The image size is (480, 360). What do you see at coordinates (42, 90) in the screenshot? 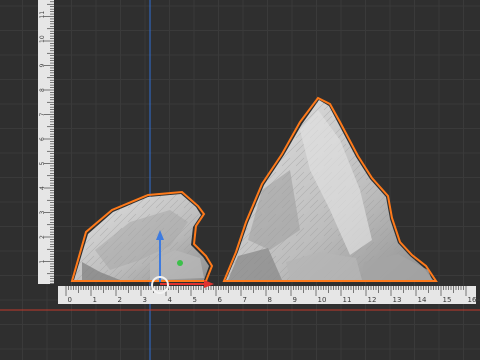
I see `ruler-v-label: 8` at bounding box center [42, 90].